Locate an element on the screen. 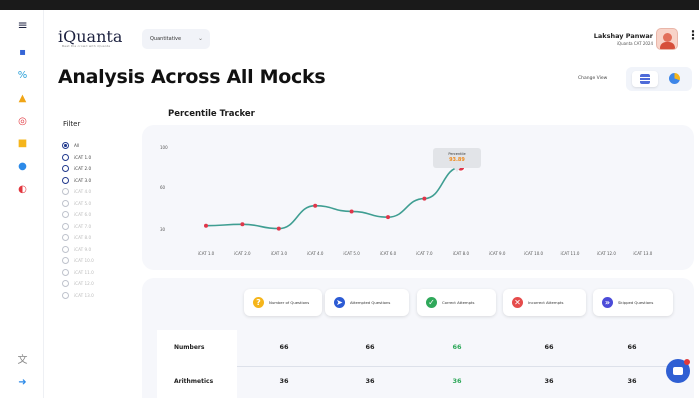  pie-chart-icon: ◐ is located at coordinates (22, 189).